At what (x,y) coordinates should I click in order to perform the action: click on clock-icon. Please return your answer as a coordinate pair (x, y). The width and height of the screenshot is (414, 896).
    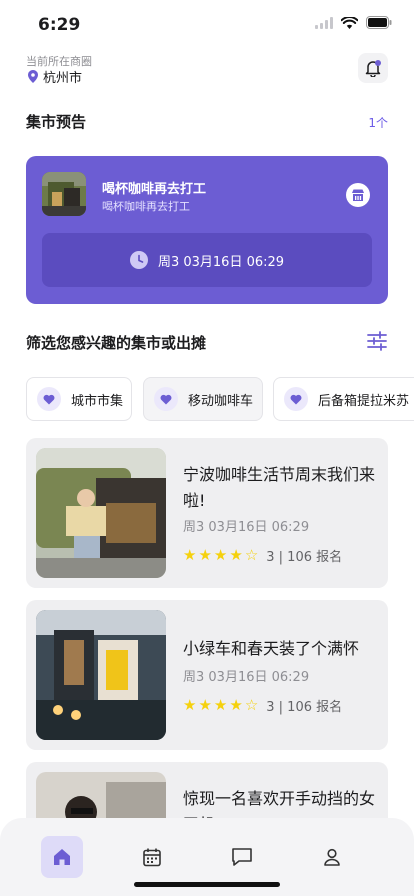
    Looking at the image, I should click on (138, 260).